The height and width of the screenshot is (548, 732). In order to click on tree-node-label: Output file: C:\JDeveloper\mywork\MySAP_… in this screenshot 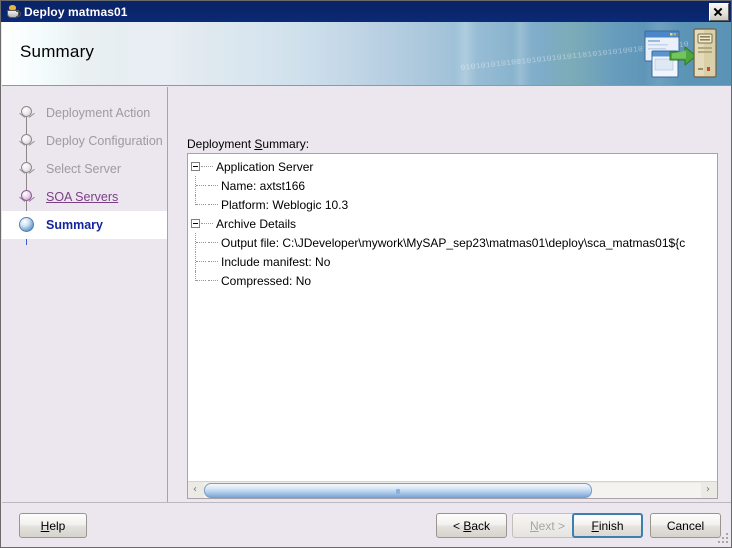, I will do `click(453, 242)`.